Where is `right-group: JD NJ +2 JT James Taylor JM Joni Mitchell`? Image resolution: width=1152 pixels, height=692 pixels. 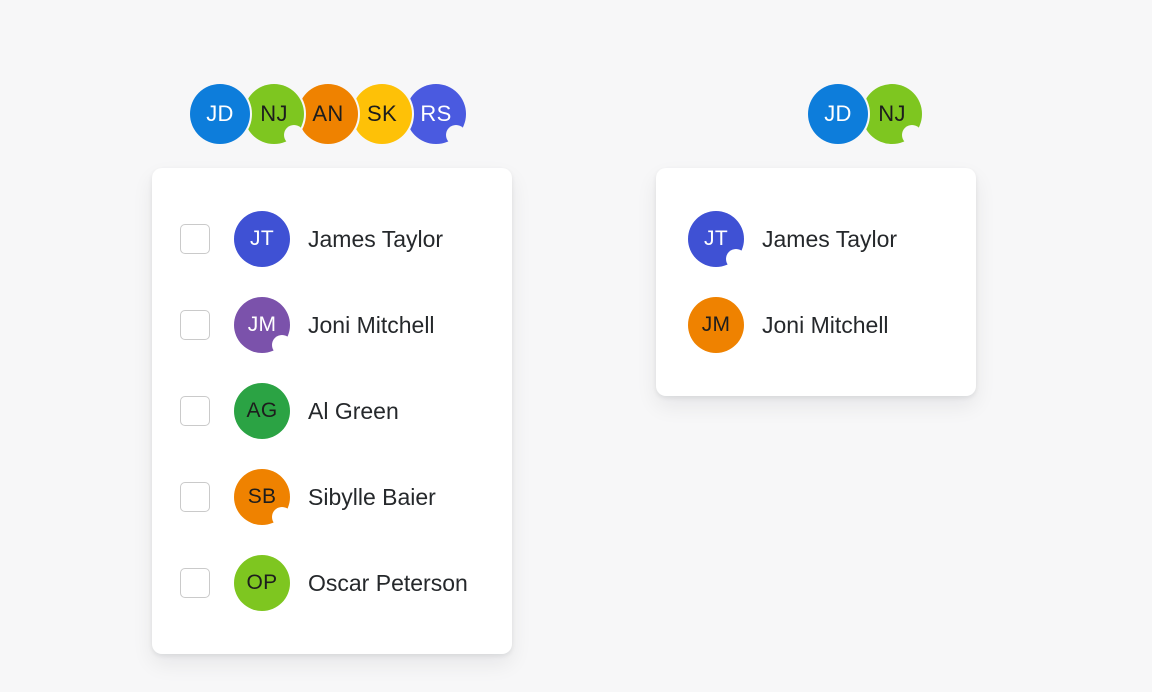 right-group: JD NJ +2 JT James Taylor JM Joni Mitchell is located at coordinates (817, 238).